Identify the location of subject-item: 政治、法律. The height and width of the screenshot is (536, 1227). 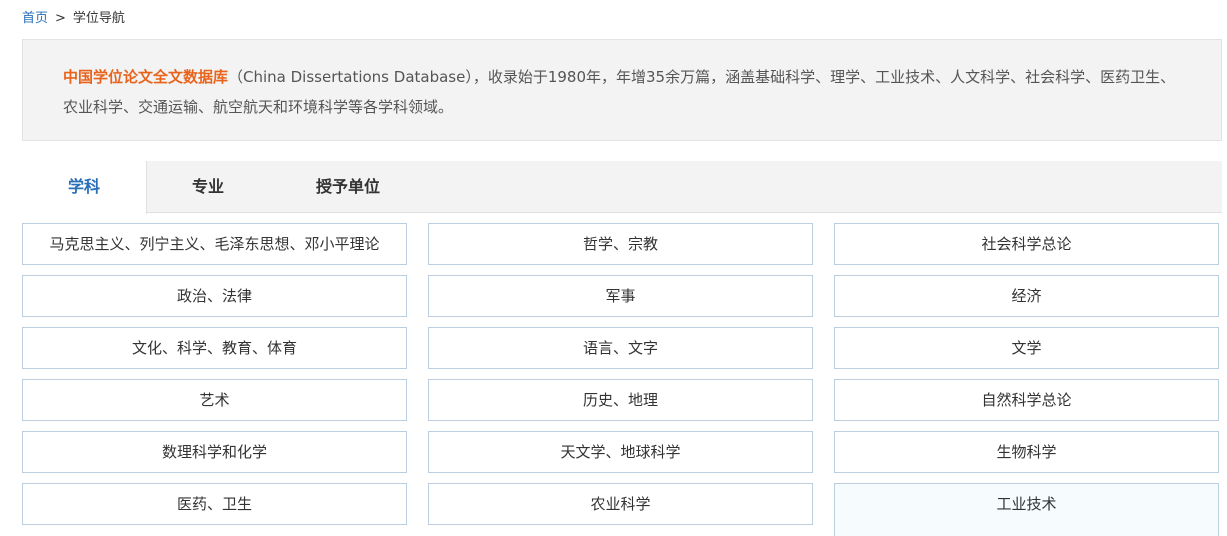
(214, 296).